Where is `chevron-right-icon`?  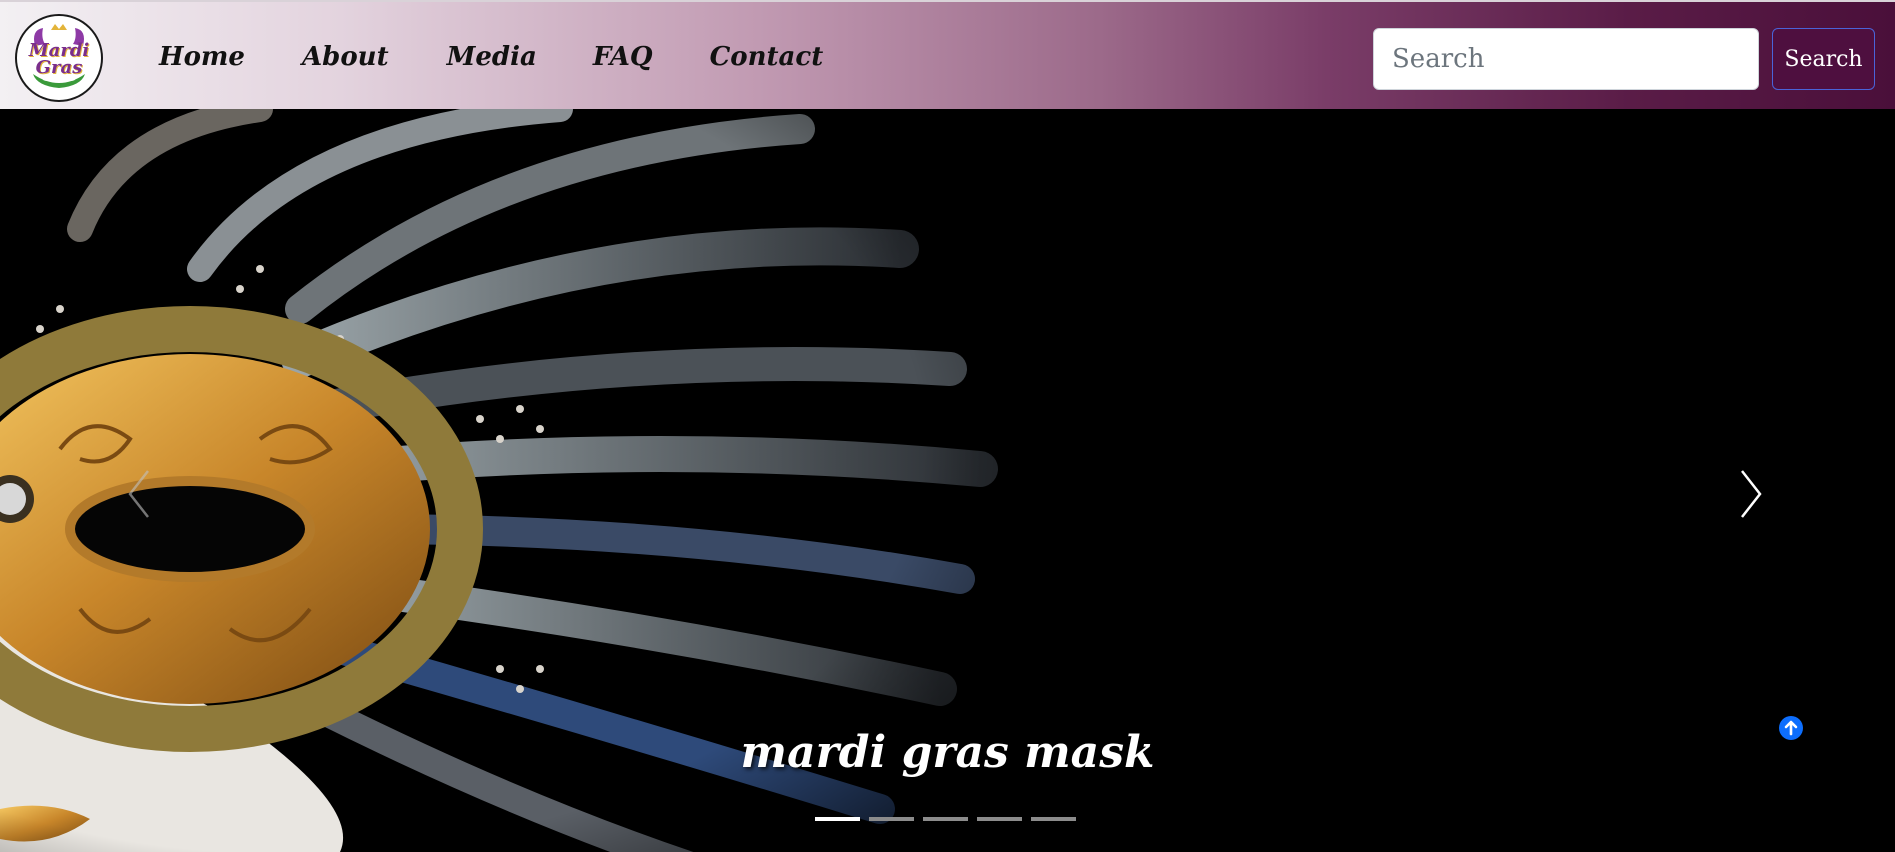
chevron-right-icon is located at coordinates (1751, 494).